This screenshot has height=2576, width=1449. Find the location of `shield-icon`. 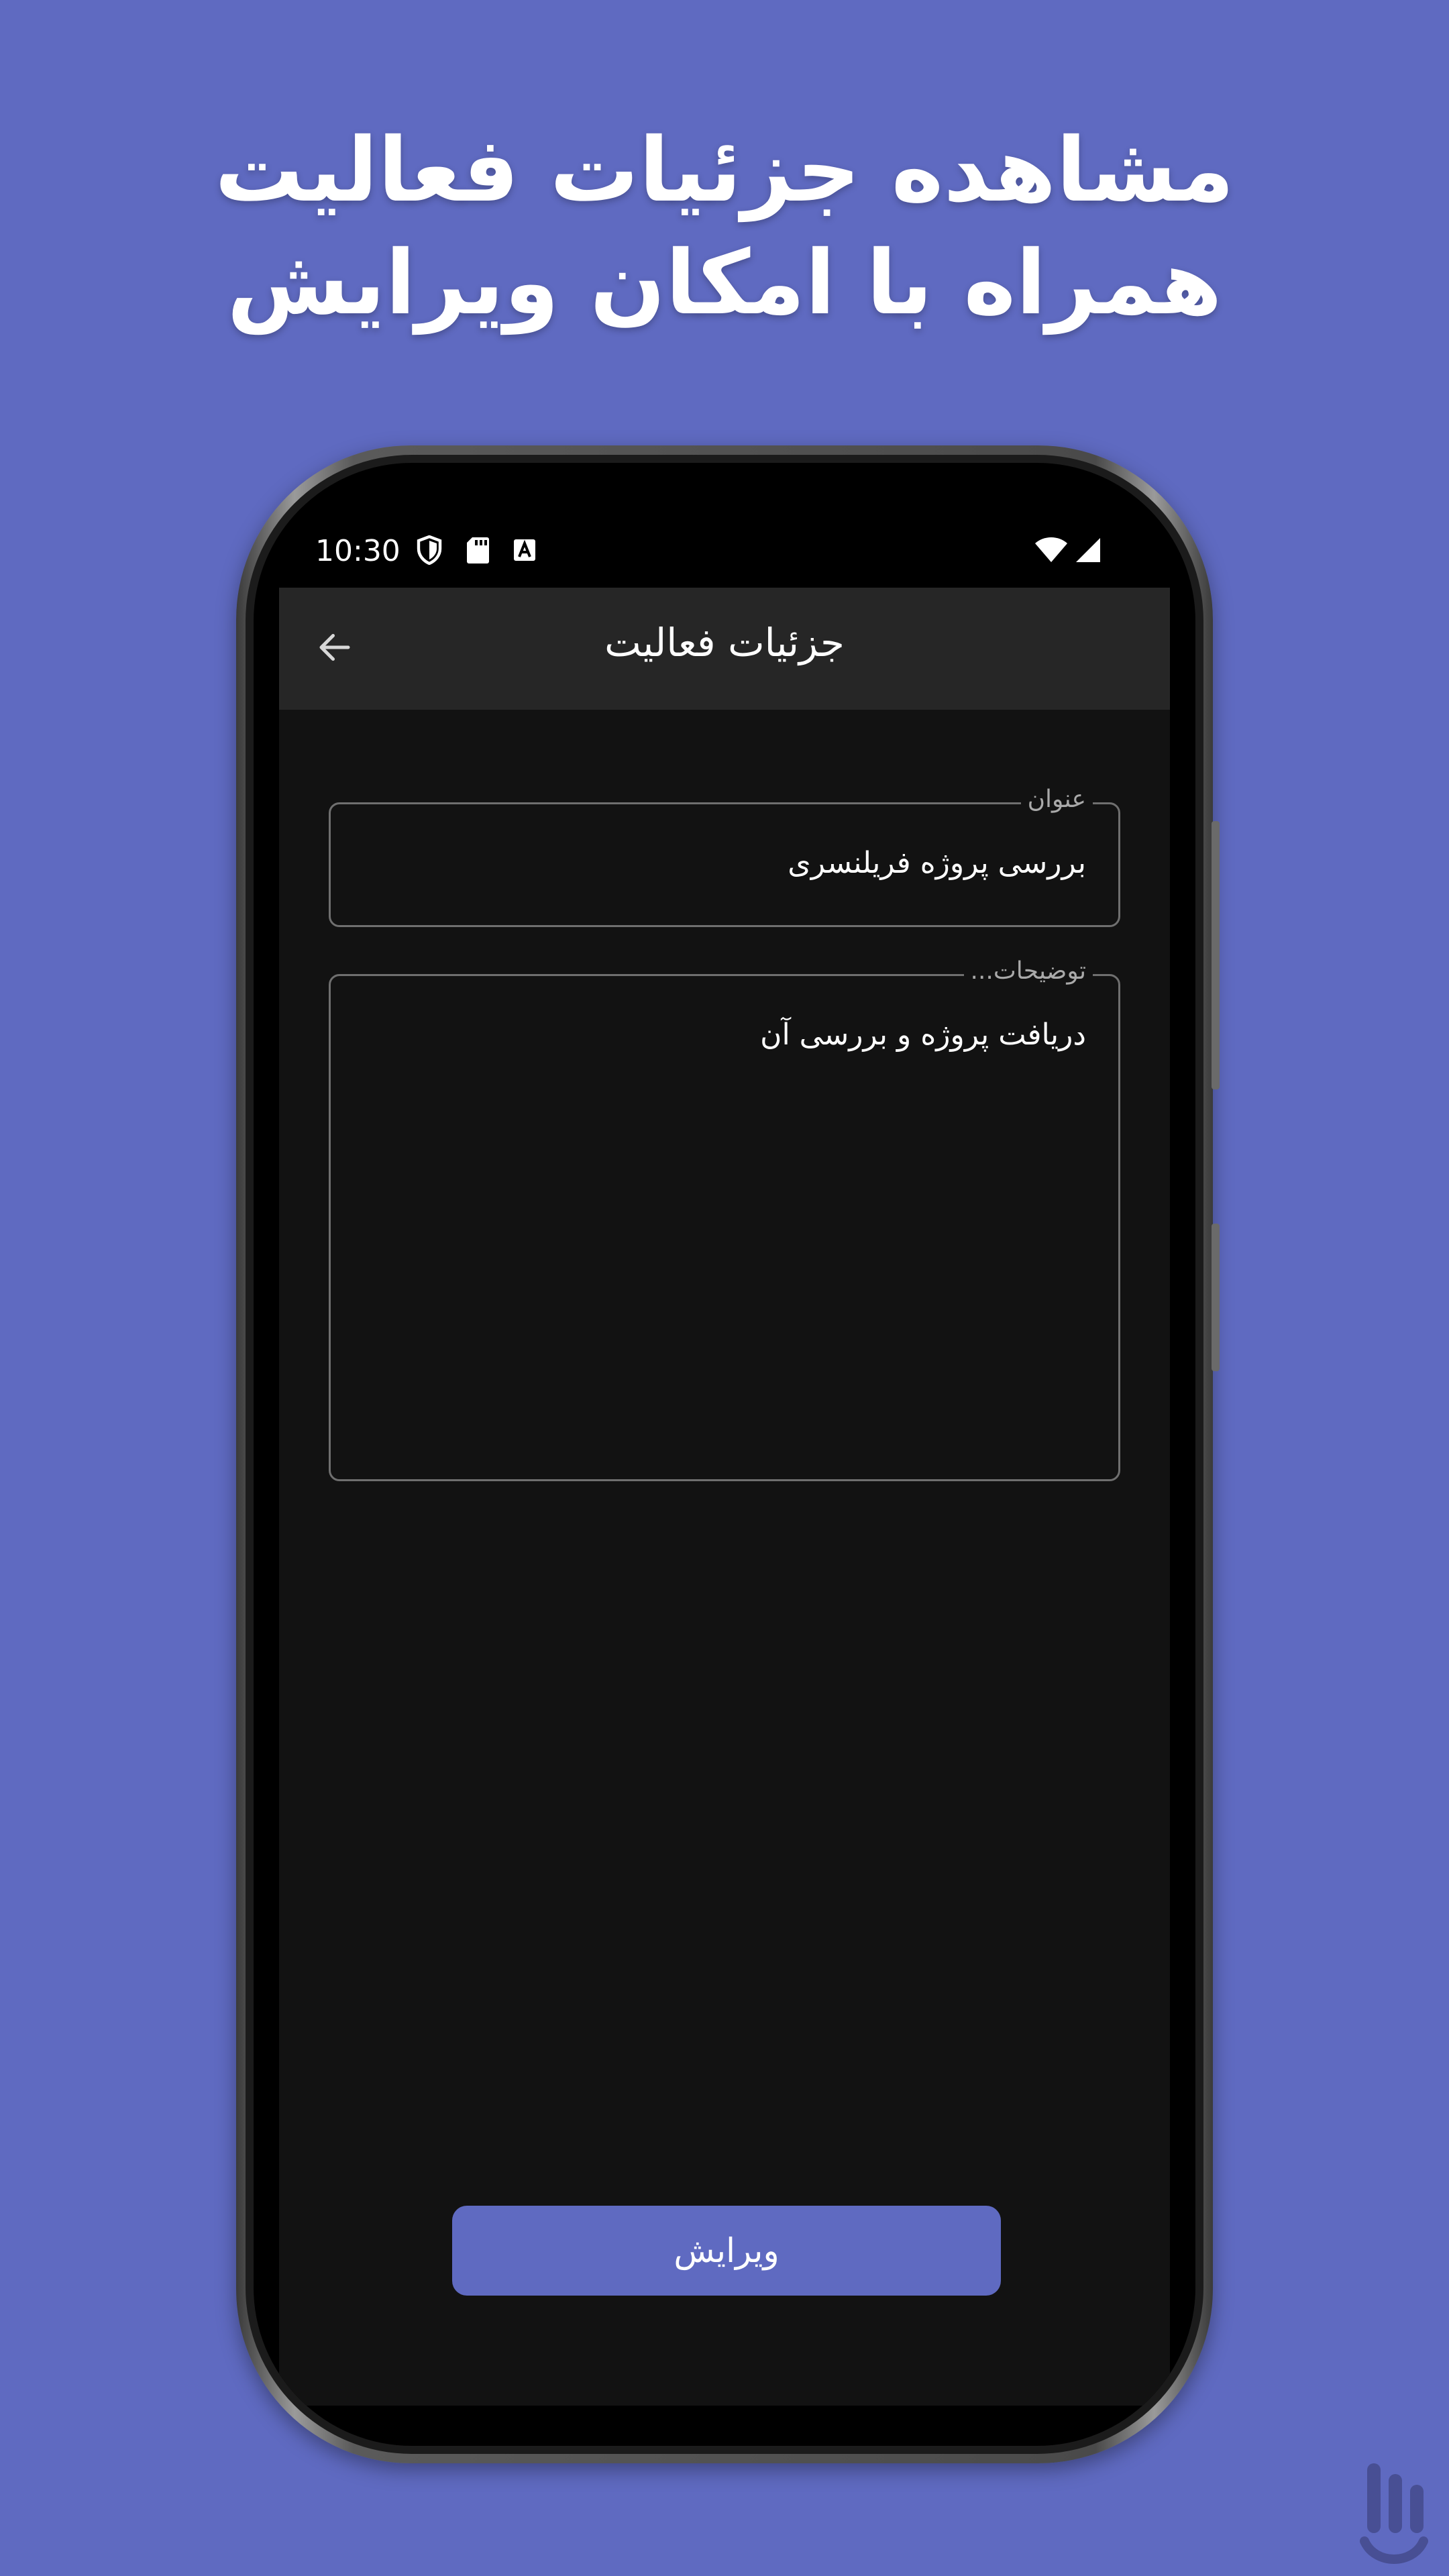

shield-icon is located at coordinates (429, 551).